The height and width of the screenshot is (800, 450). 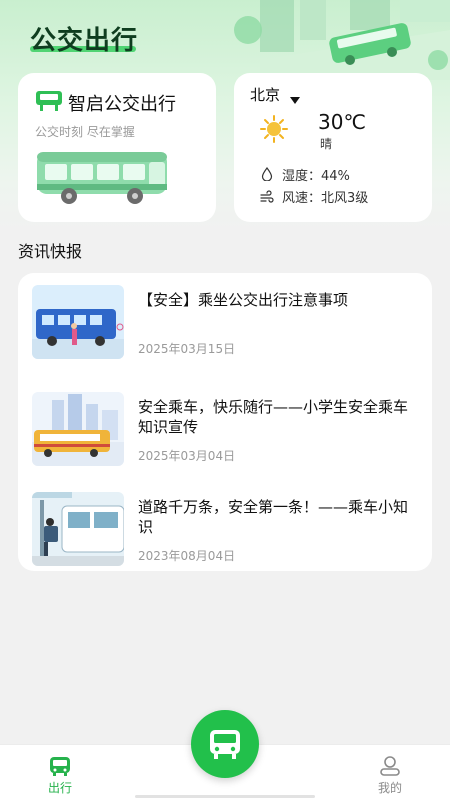 I want to click on weather-card: 北京 30℃ 晴 湿度：44% 风速：北风3级, so click(x=333, y=147).